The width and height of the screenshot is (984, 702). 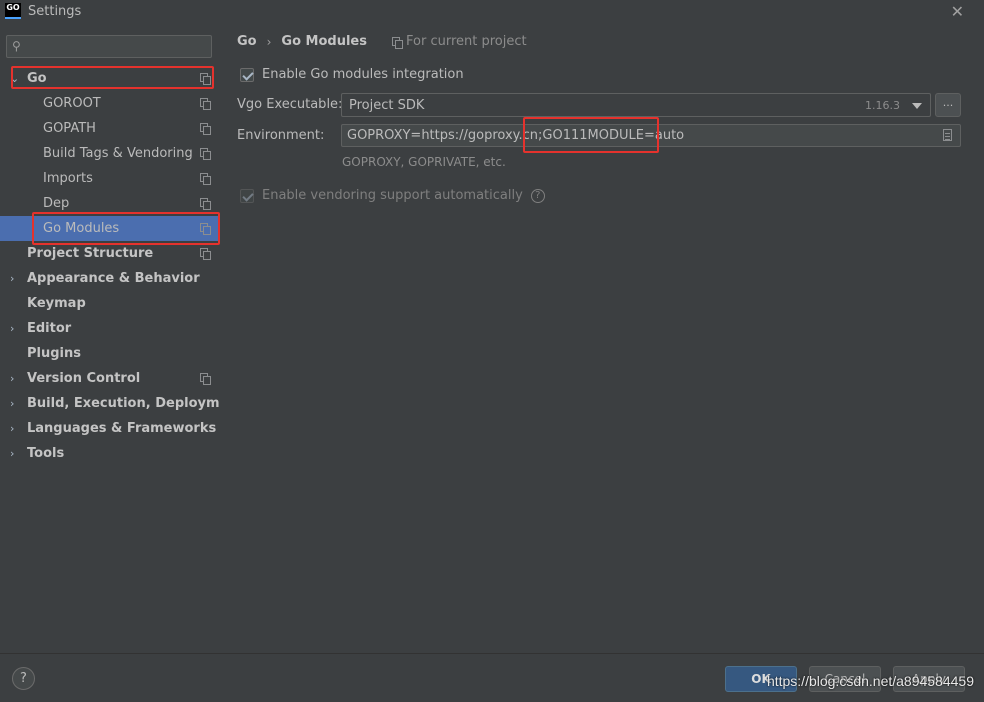 I want to click on chevron-down-icon: ⌄, so click(x=15, y=78).